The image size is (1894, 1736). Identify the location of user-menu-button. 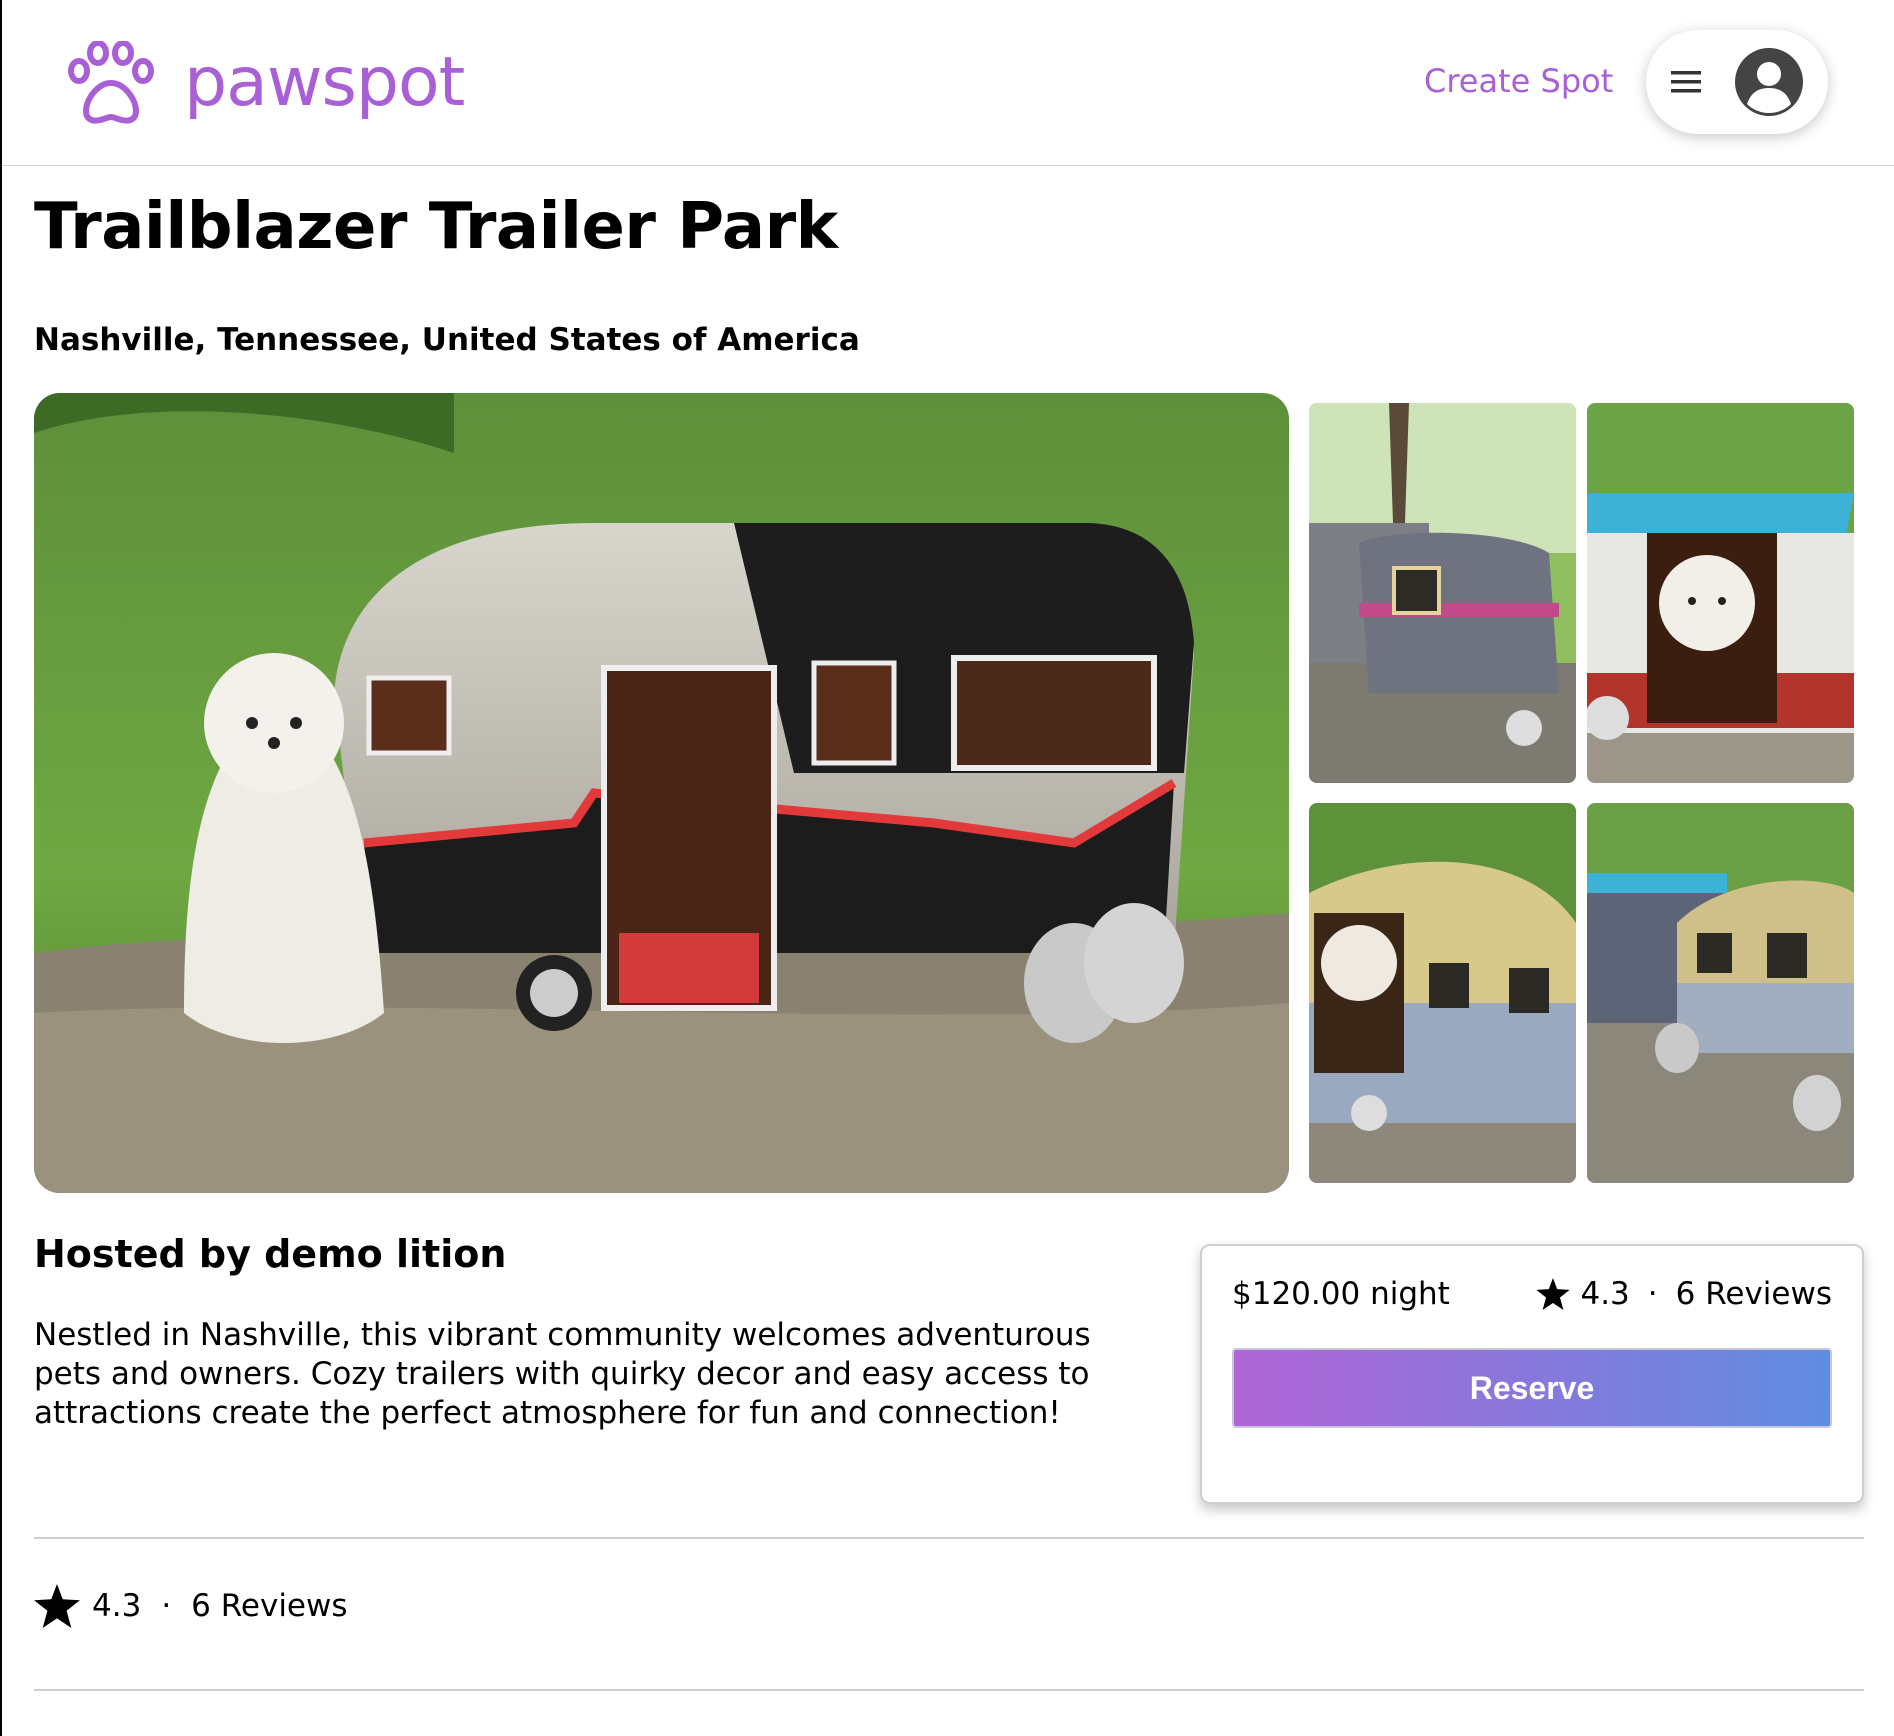
(1737, 82).